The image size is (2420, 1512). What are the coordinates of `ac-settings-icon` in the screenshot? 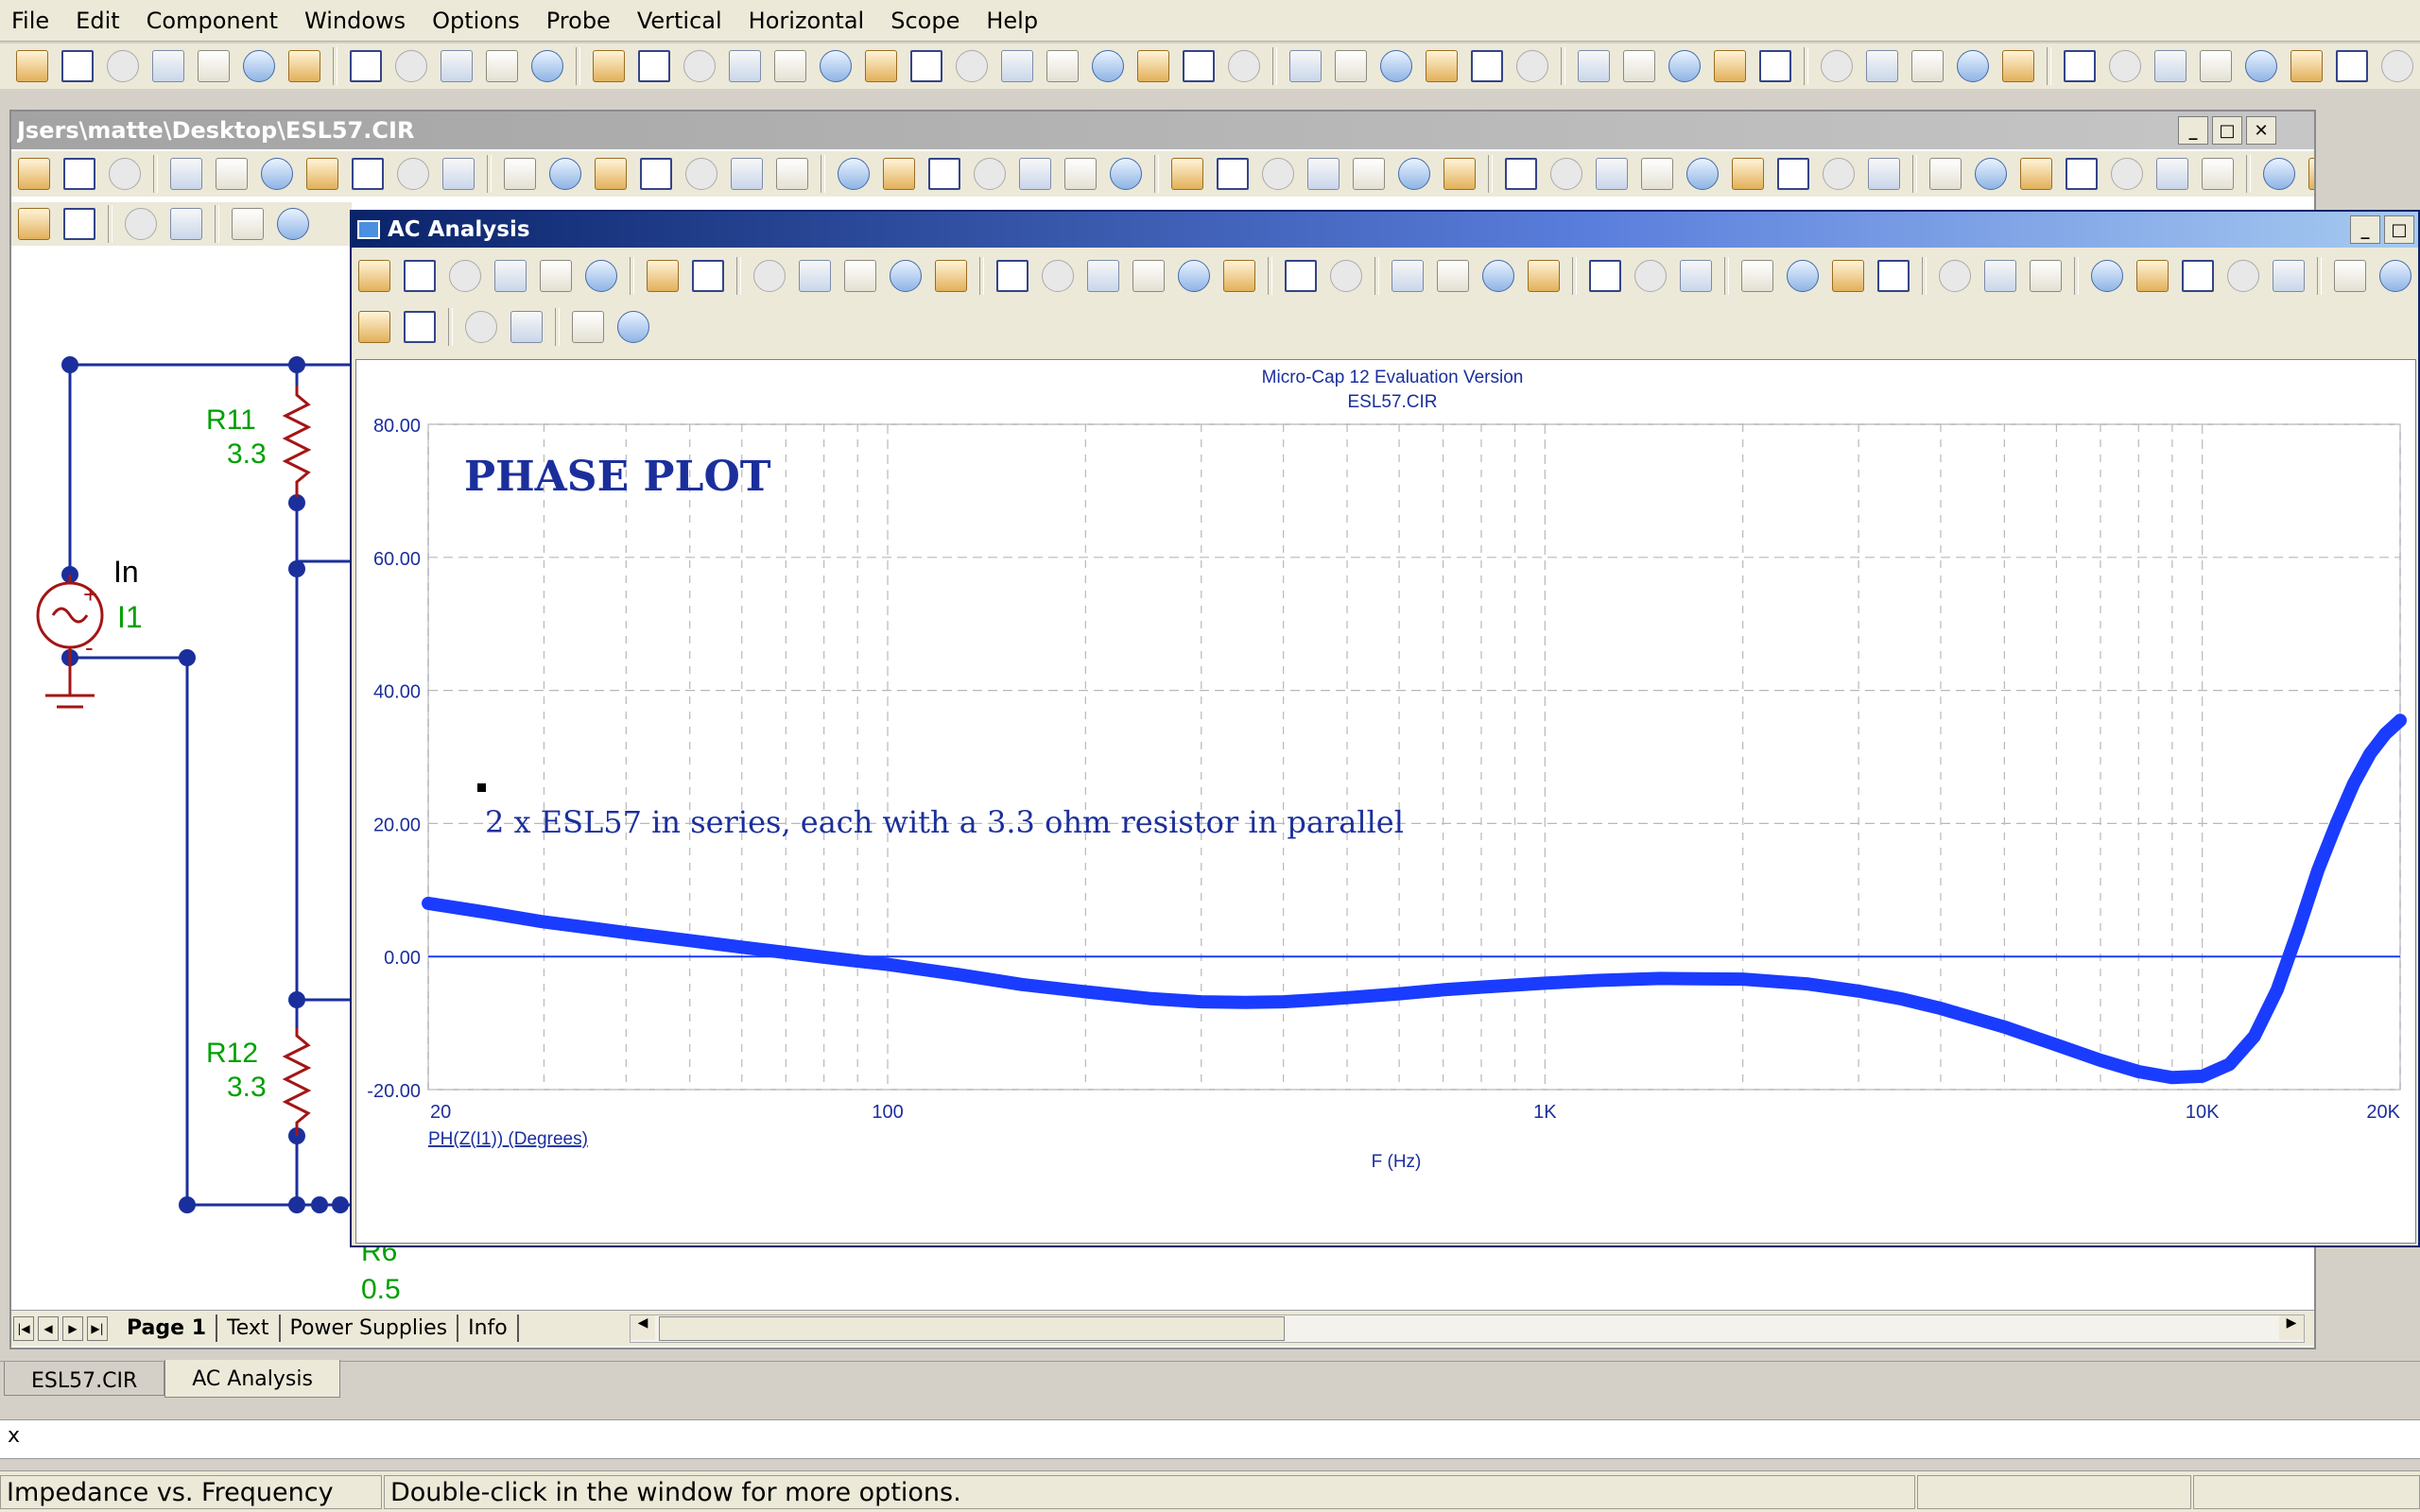 It's located at (1893, 276).